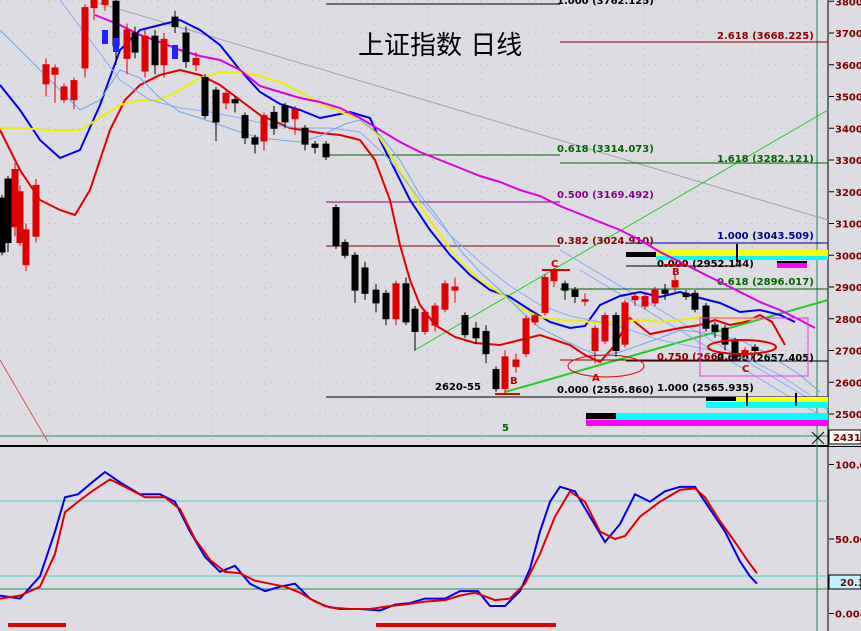 Image resolution: width=861 pixels, height=631 pixels. What do you see at coordinates (765, 282) in the screenshot?
I see `fib-label: 0.618 (2896.017)` at bounding box center [765, 282].